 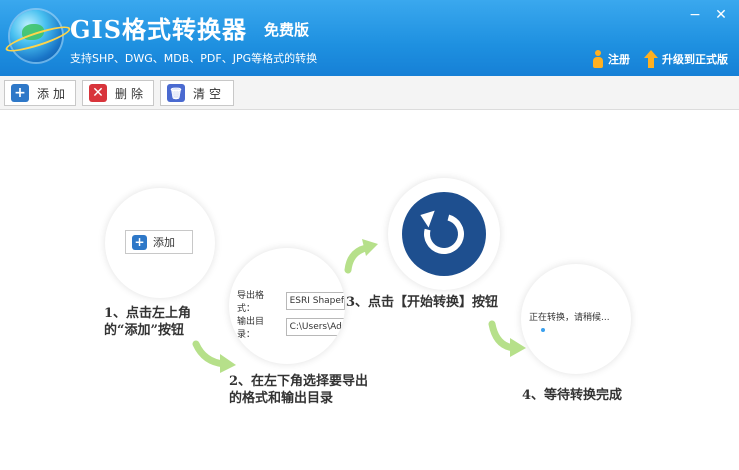 I want to click on up-arrow-icon, so click(x=651, y=59).